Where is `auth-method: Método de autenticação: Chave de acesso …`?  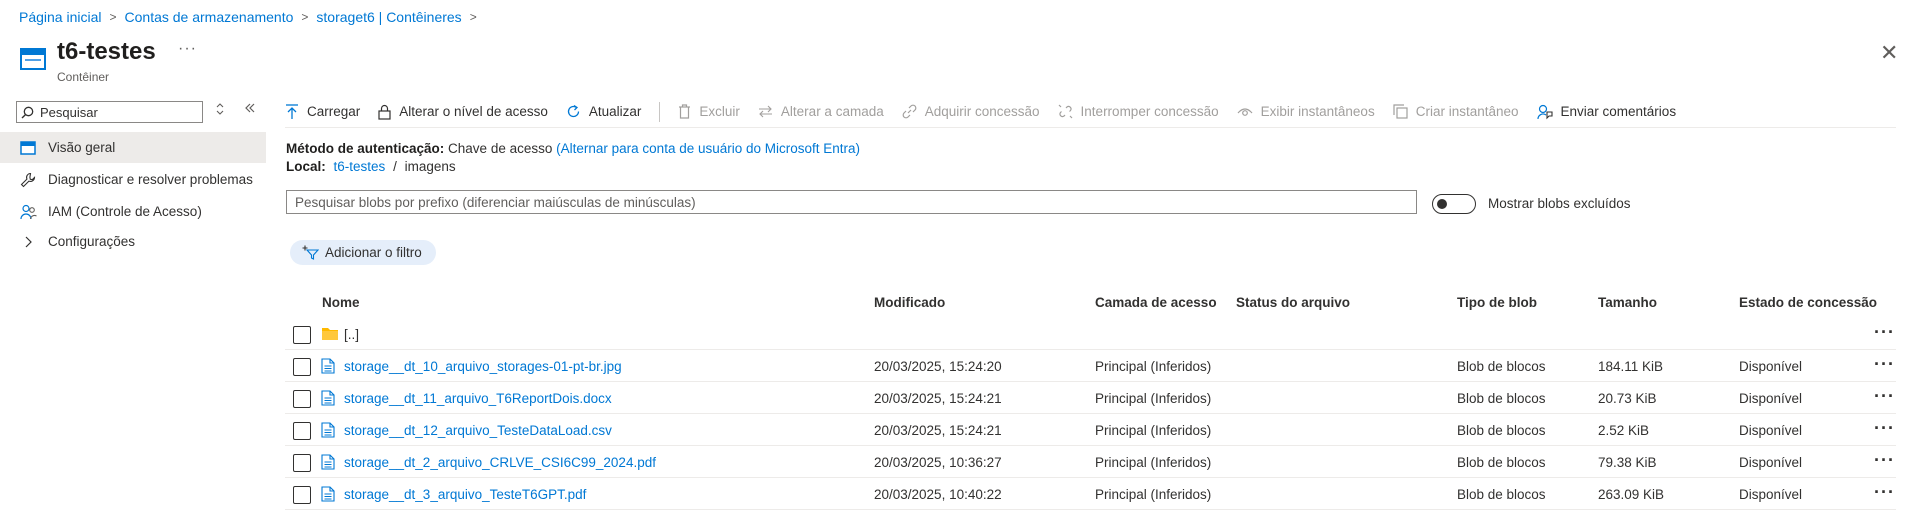 auth-method: Método de autenticação: Chave de acesso … is located at coordinates (573, 148).